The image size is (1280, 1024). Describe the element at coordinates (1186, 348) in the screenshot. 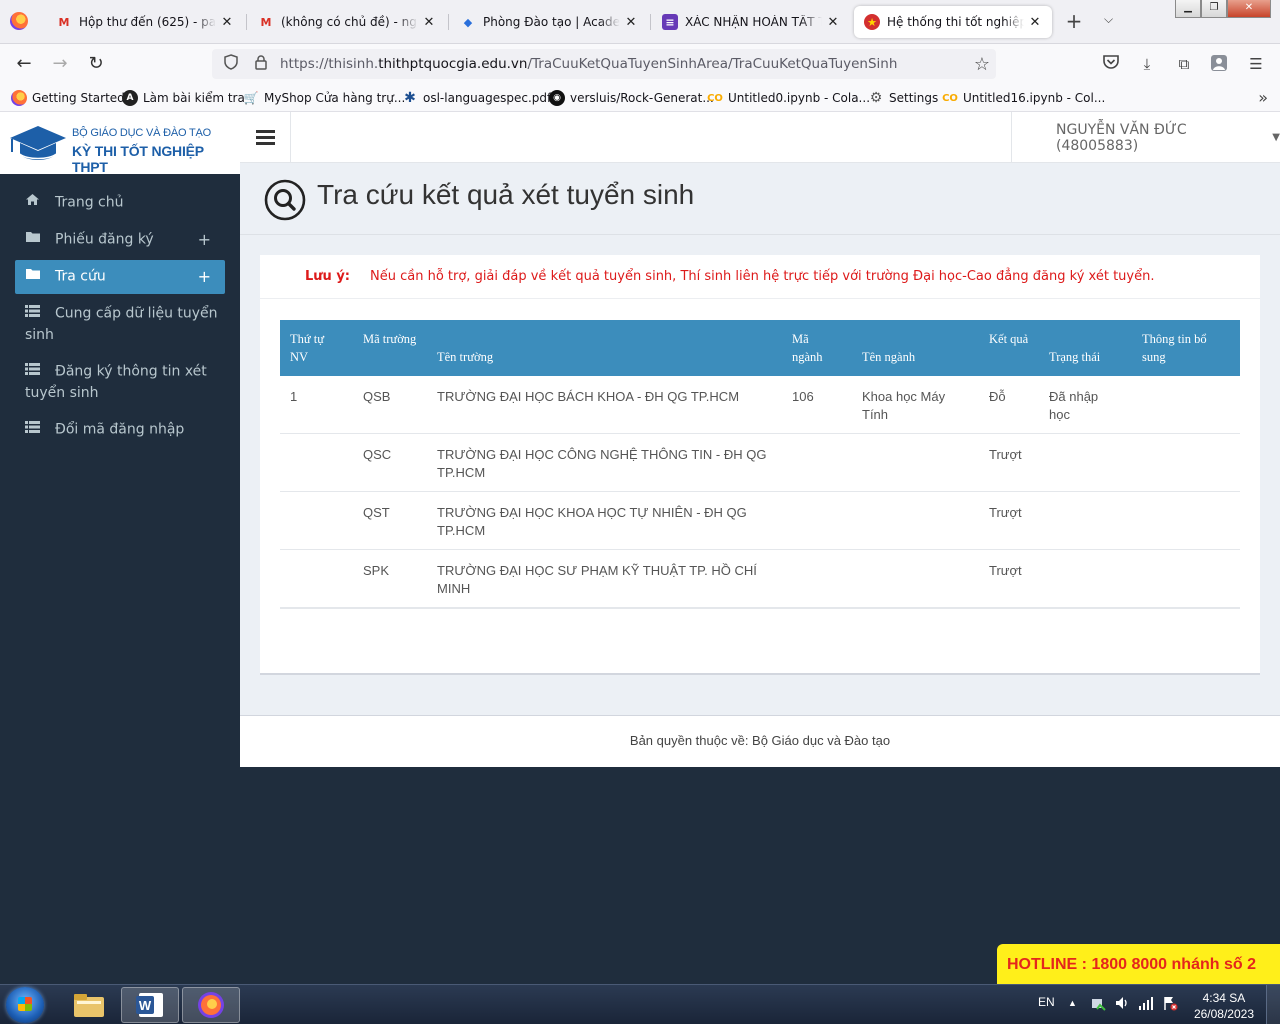

I see `header-thong-tin-bo-sung: Thông tin bổ sung` at that location.